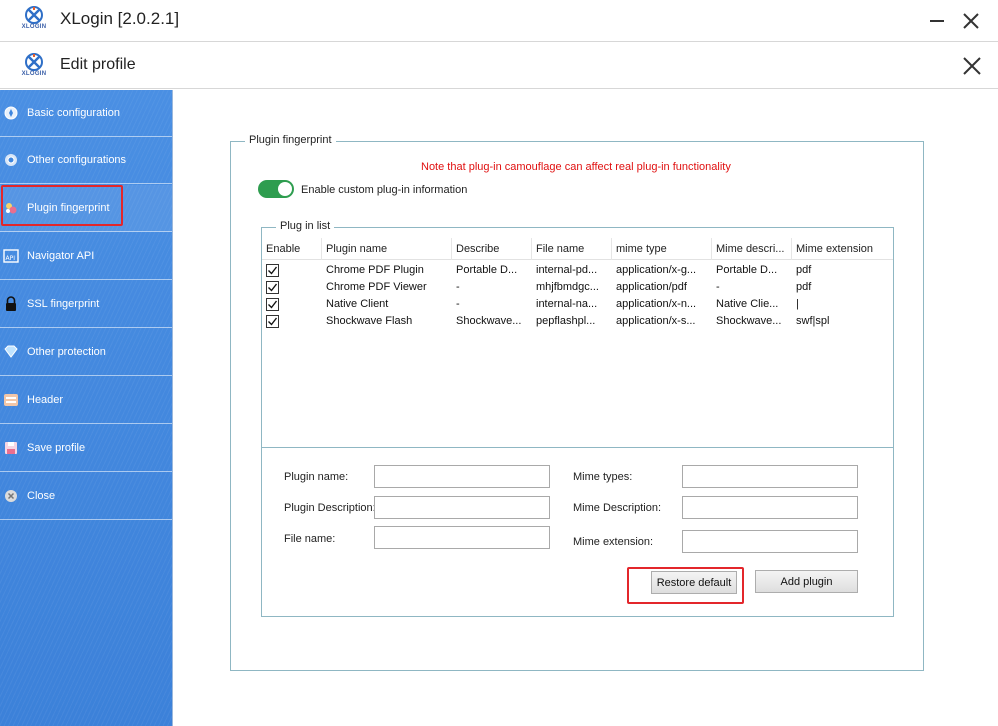  What do you see at coordinates (68, 208) in the screenshot?
I see `sidebar-item-label: Plugin fingerprint` at bounding box center [68, 208].